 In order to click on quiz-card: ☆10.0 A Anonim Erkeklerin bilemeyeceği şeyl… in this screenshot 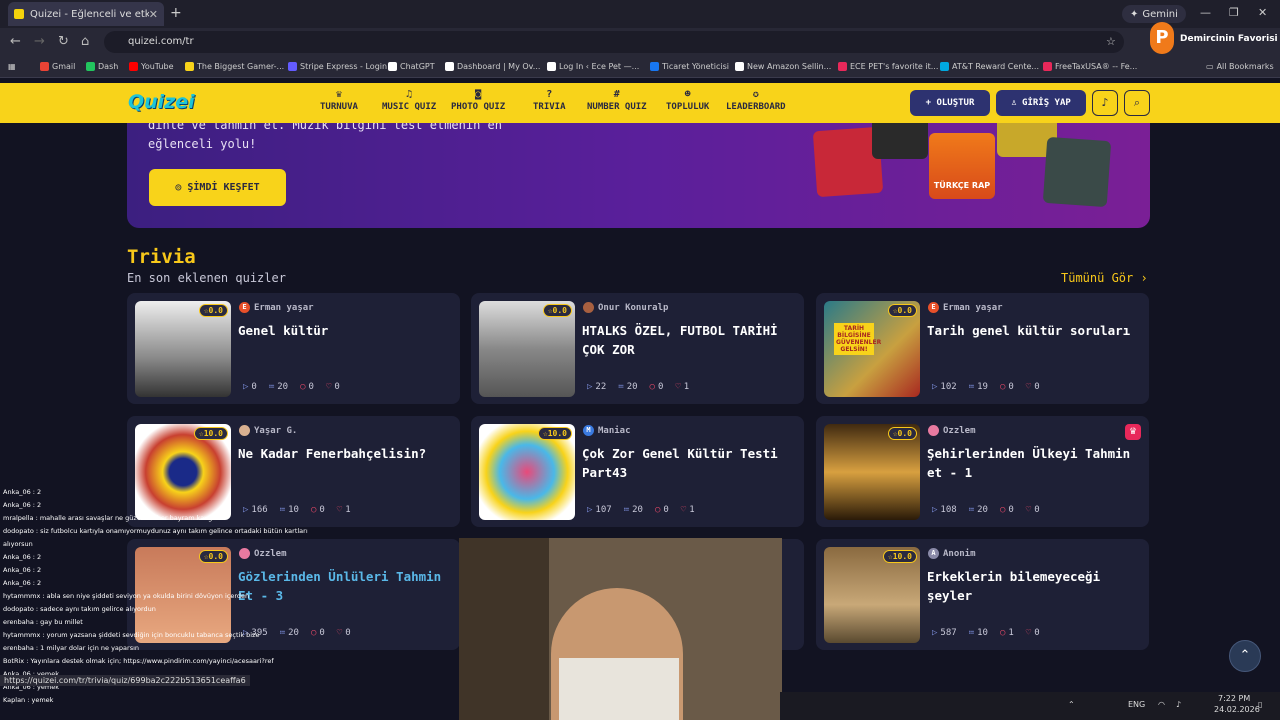, I will do `click(982, 594)`.